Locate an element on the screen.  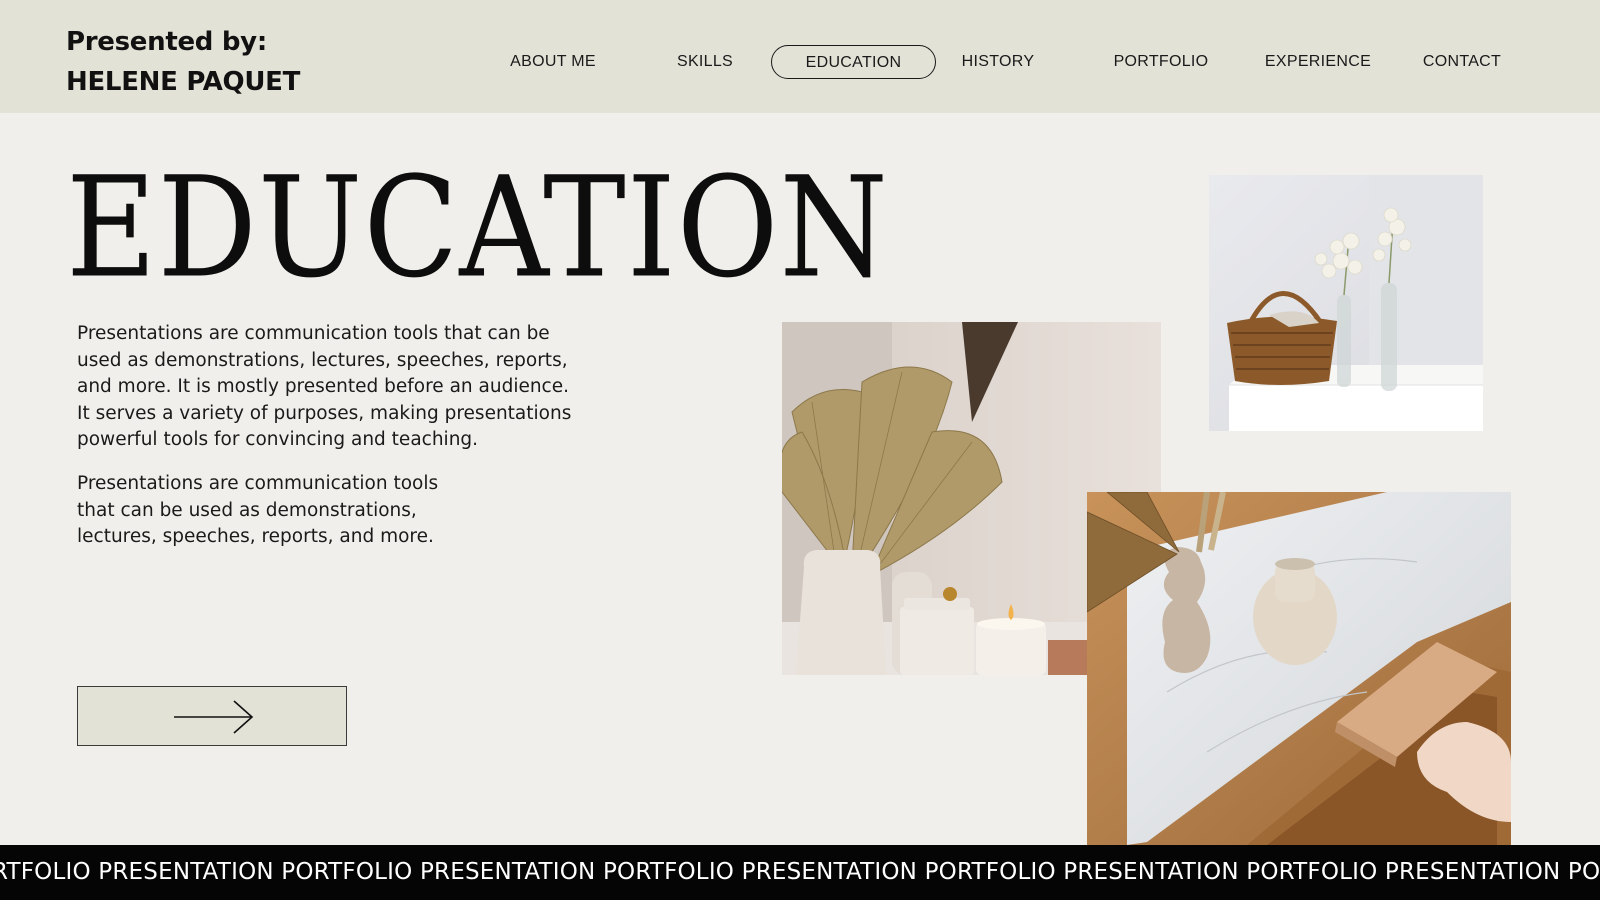
nav-experience: EXPERIENCE is located at coordinates (1318, 62).